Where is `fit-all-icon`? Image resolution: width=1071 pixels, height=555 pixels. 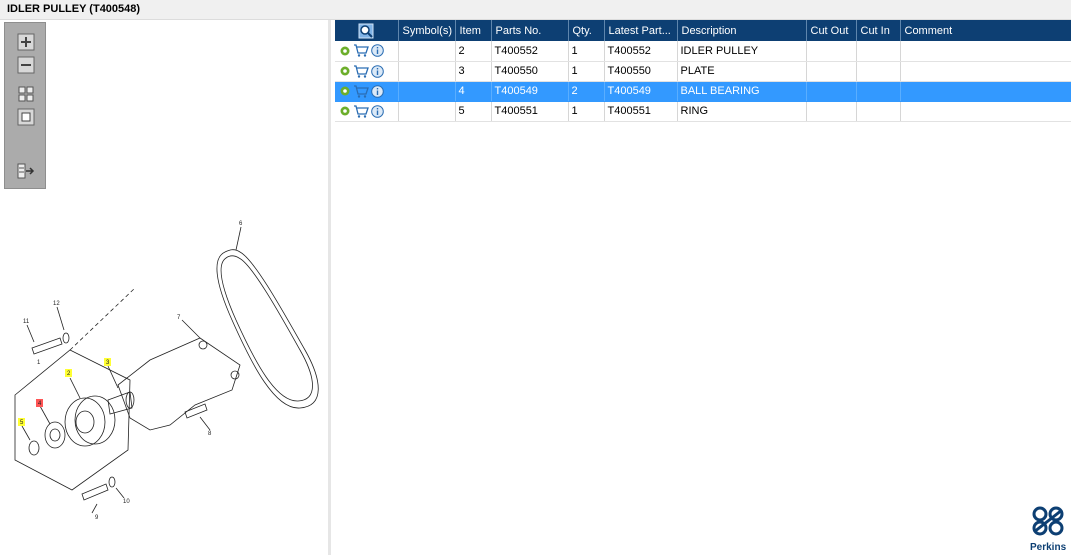
fit-all-icon is located at coordinates (26, 94).